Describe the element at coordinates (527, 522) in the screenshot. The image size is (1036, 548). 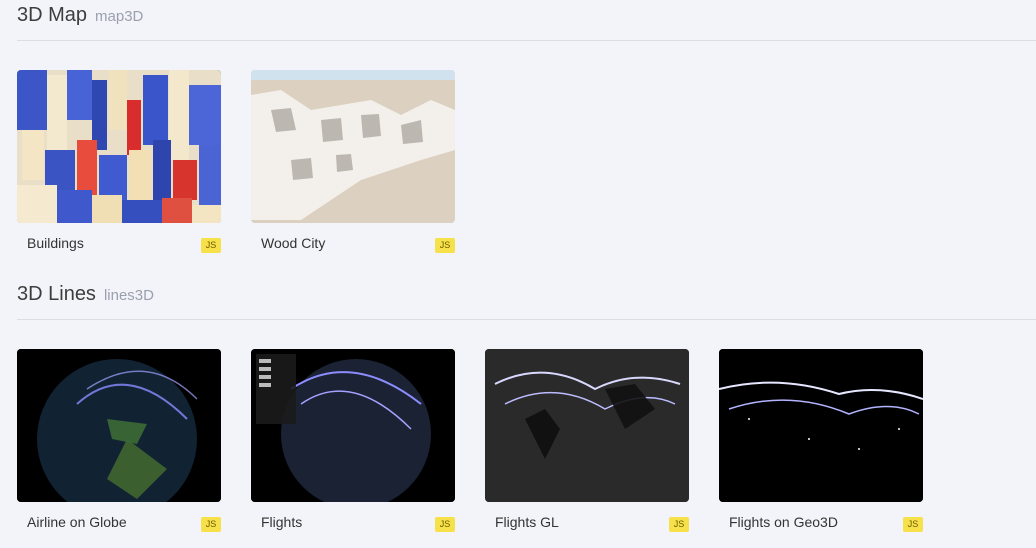
I see `card-title: Flights GL` at that location.